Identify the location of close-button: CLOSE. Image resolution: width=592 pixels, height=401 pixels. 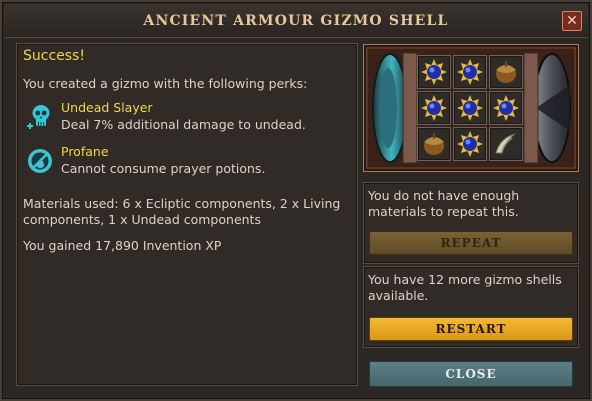
(471, 374).